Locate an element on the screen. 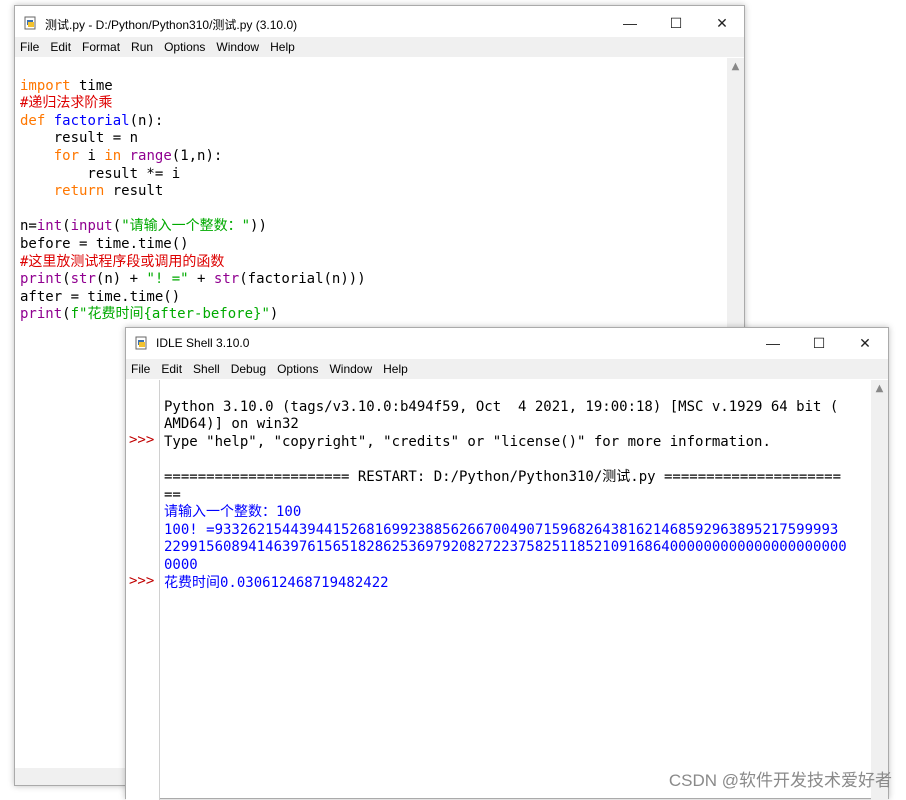 The image size is (906, 800). shell-vertical-scrollbar: ▲ is located at coordinates (879, 590).